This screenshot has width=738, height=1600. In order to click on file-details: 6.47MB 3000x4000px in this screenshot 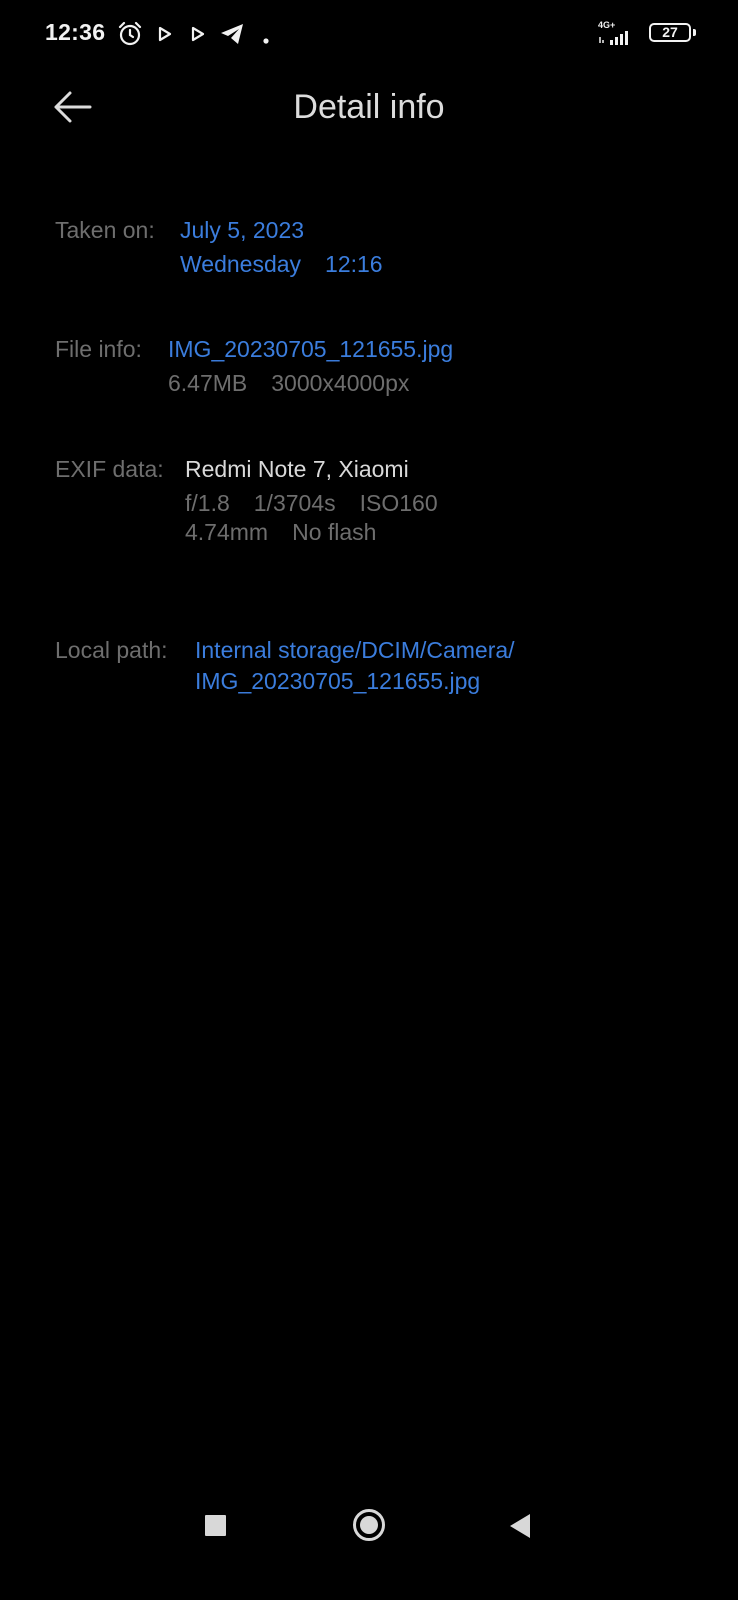, I will do `click(288, 383)`.